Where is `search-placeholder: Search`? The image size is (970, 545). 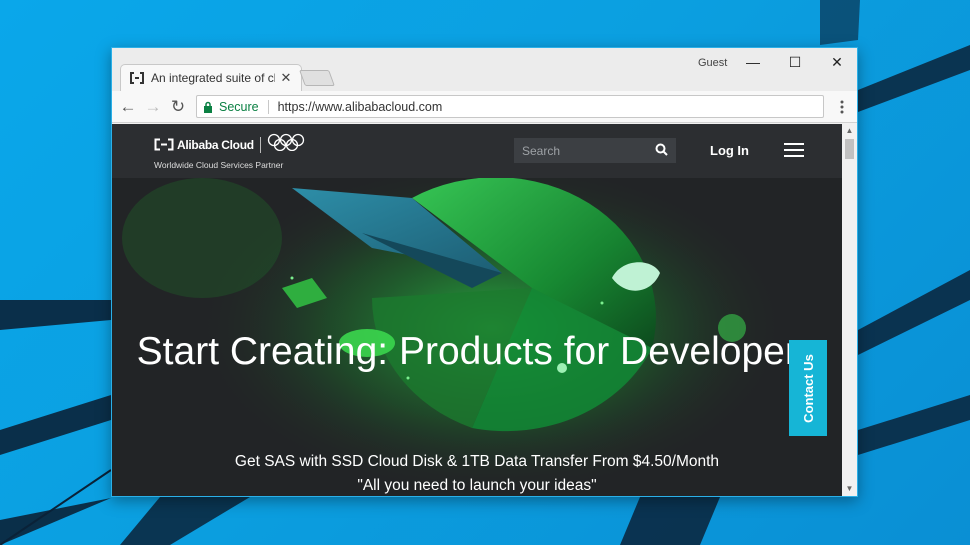 search-placeholder: Search is located at coordinates (541, 150).